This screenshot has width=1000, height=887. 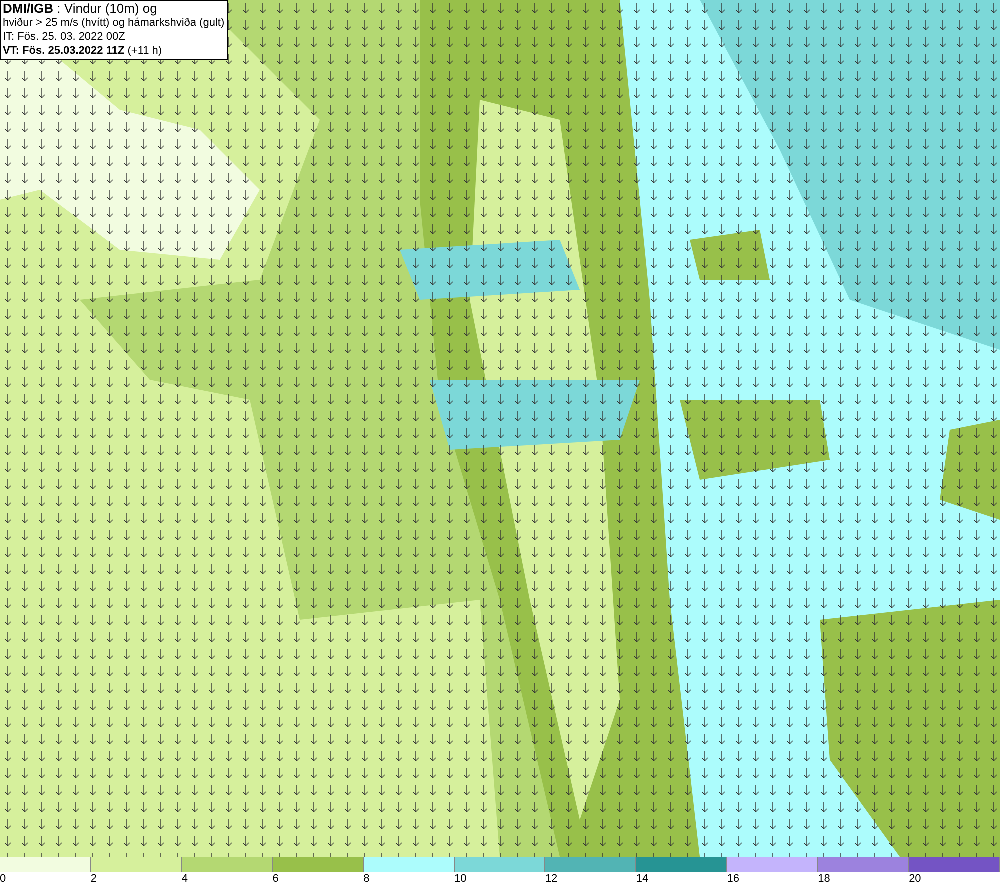 What do you see at coordinates (94, 879) in the screenshot?
I see `legend-label: 2` at bounding box center [94, 879].